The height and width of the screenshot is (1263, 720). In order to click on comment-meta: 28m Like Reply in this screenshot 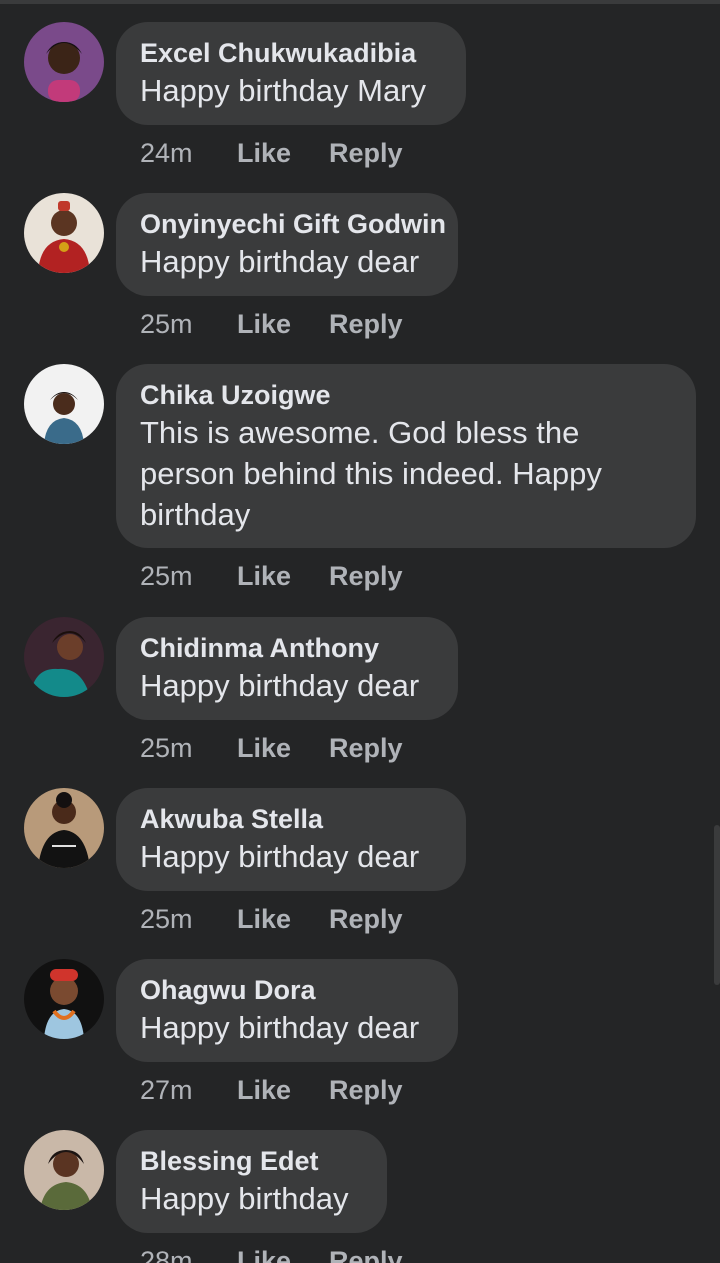, I will do `click(271, 1252)`.